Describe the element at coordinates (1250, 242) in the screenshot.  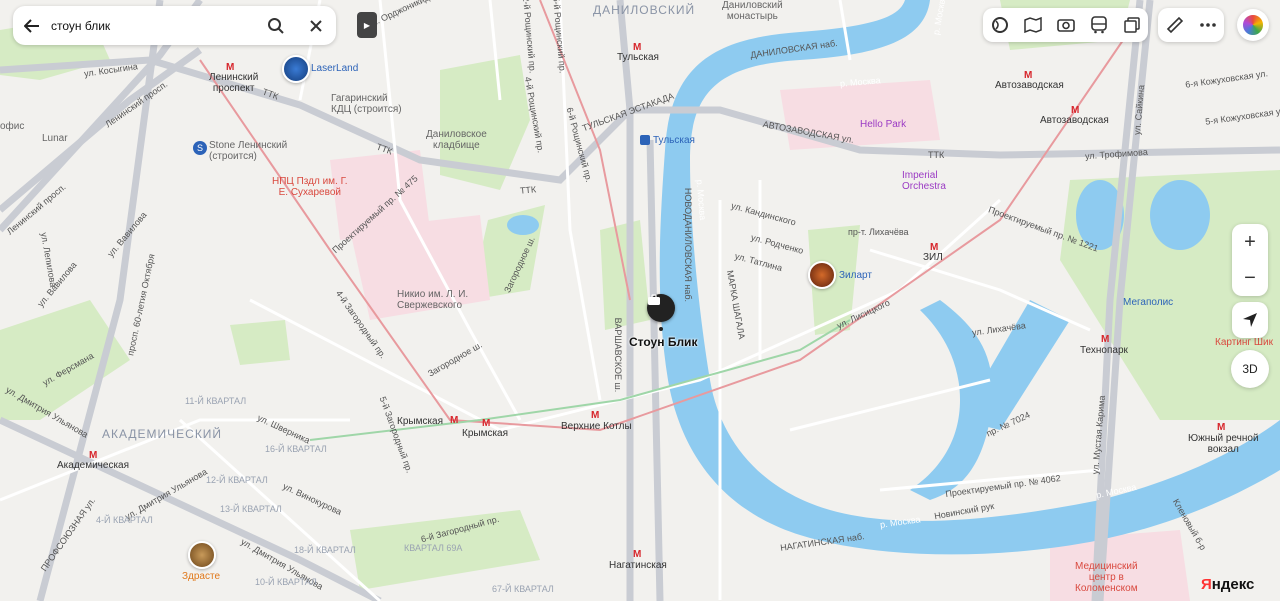
I see `zoom-in-button: +` at that location.